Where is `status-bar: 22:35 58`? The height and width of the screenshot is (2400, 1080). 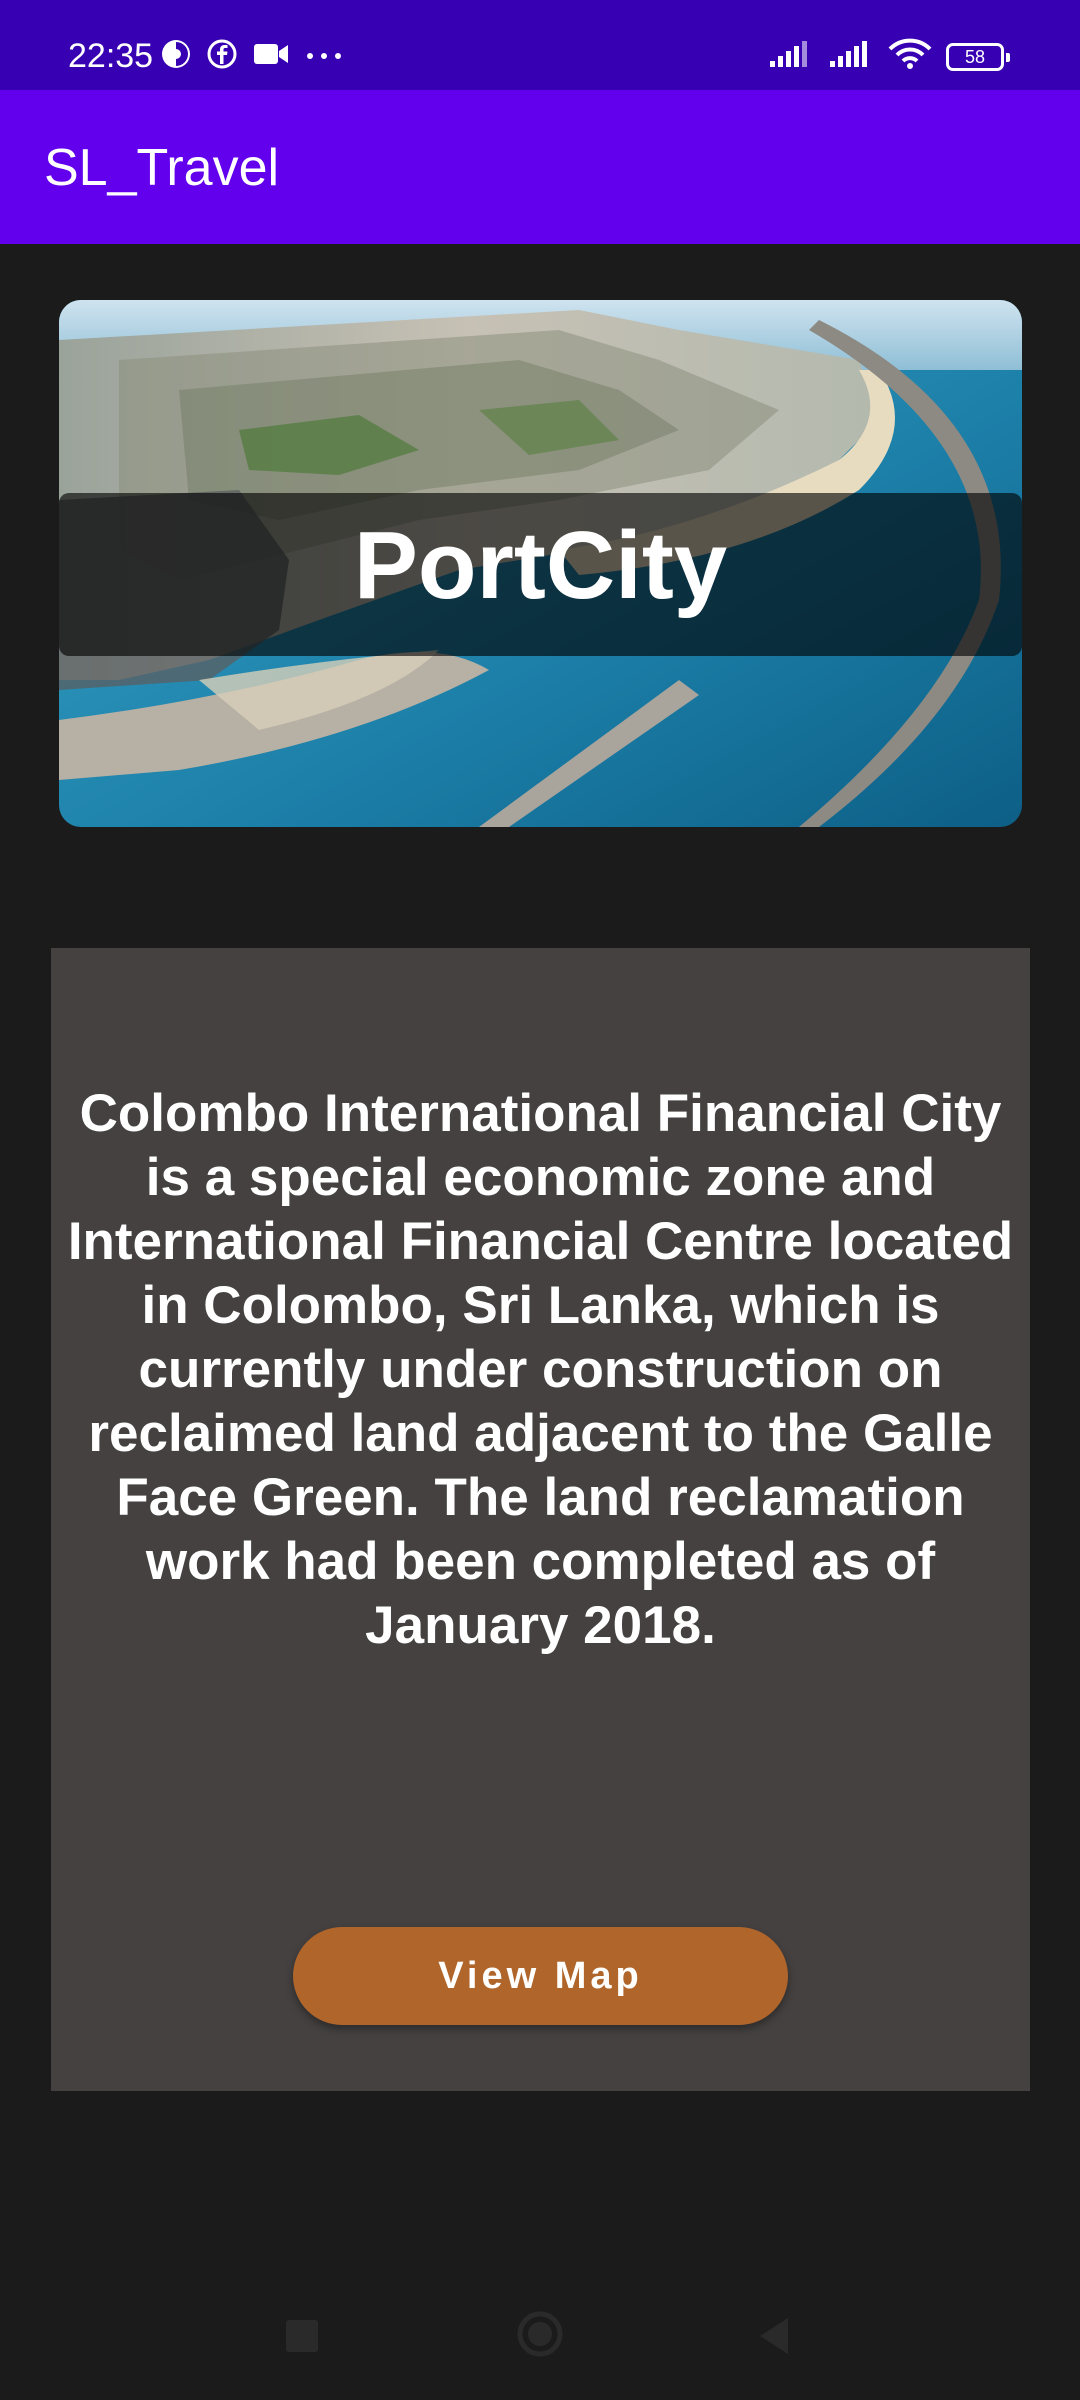
status-bar: 22:35 58 is located at coordinates (540, 45).